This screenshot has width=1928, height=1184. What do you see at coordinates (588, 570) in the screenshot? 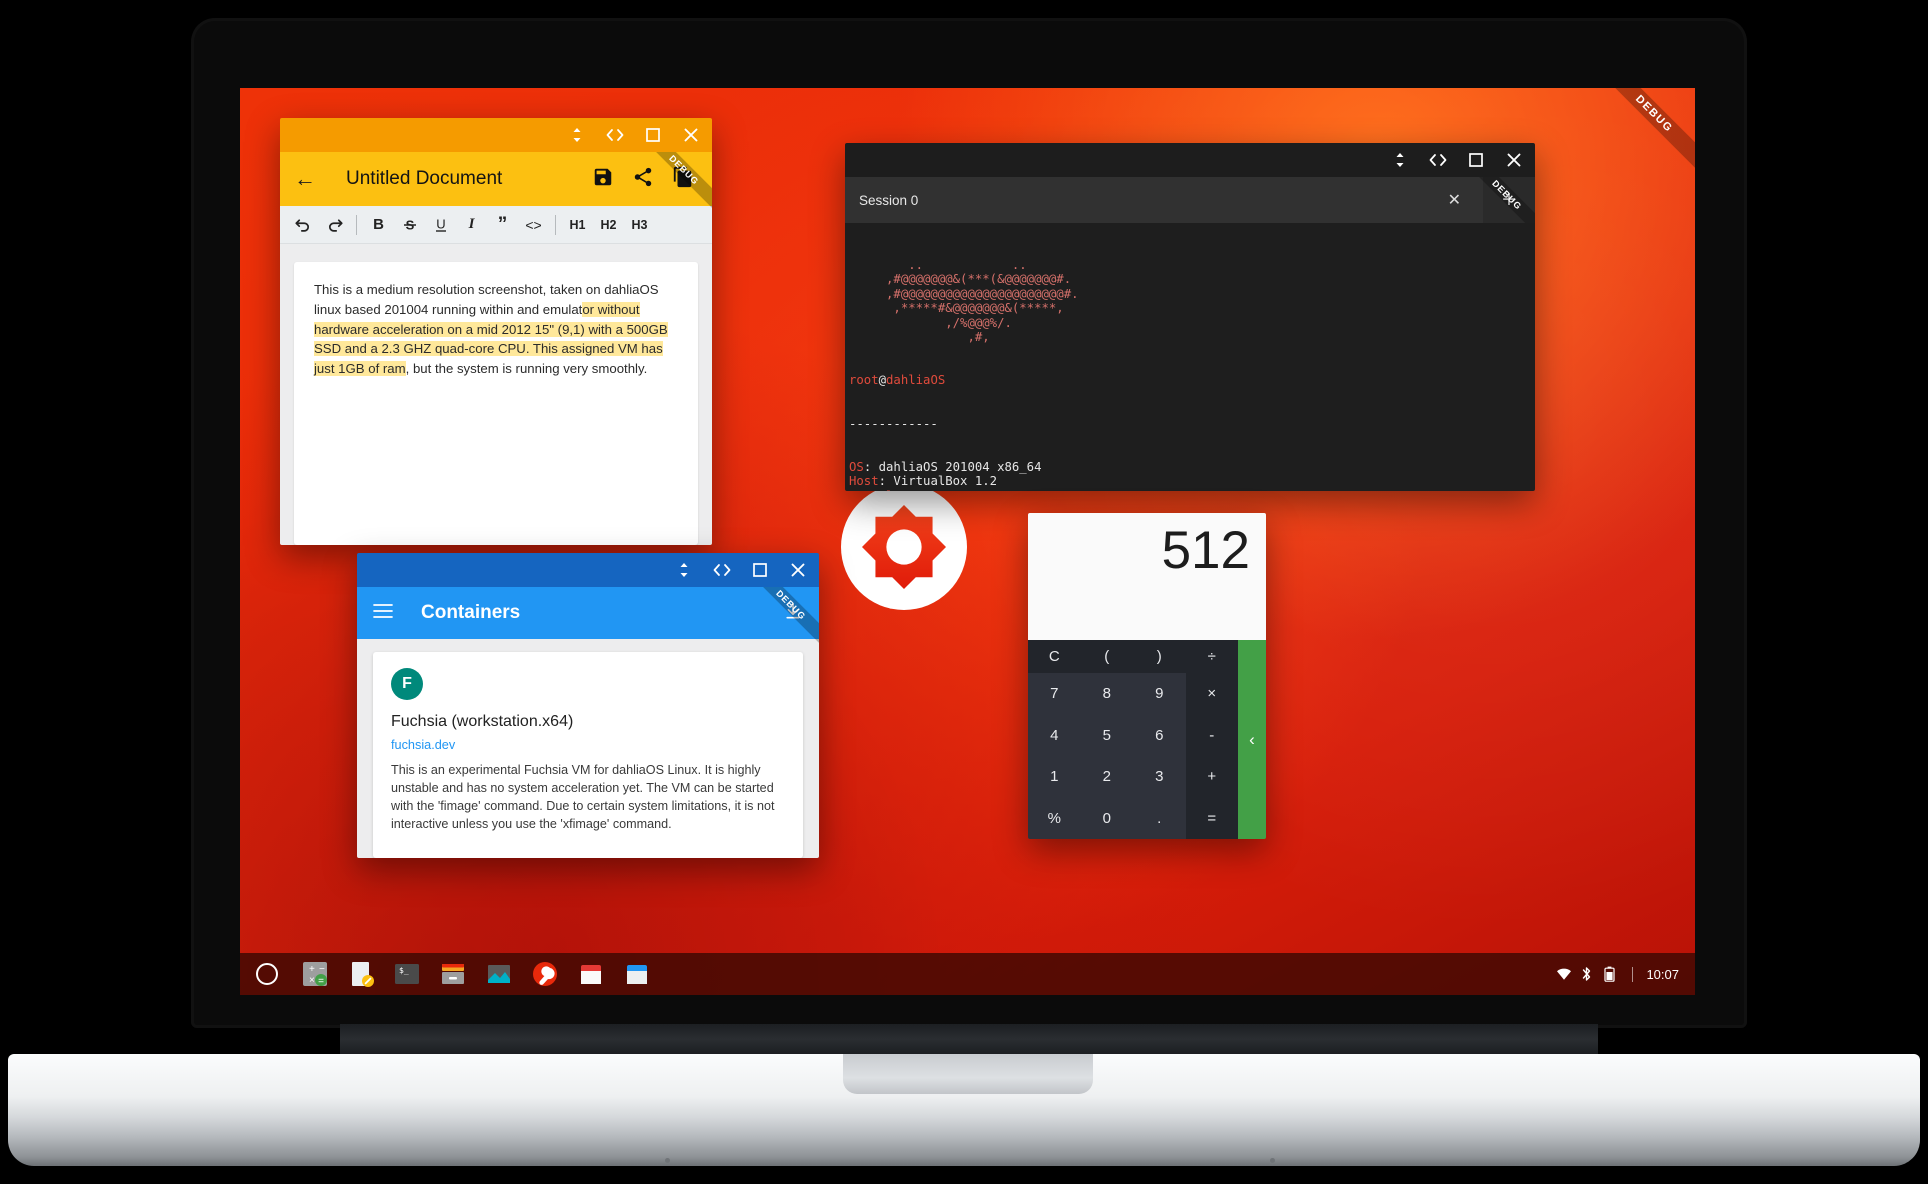
I see `containers-titlebar` at bounding box center [588, 570].